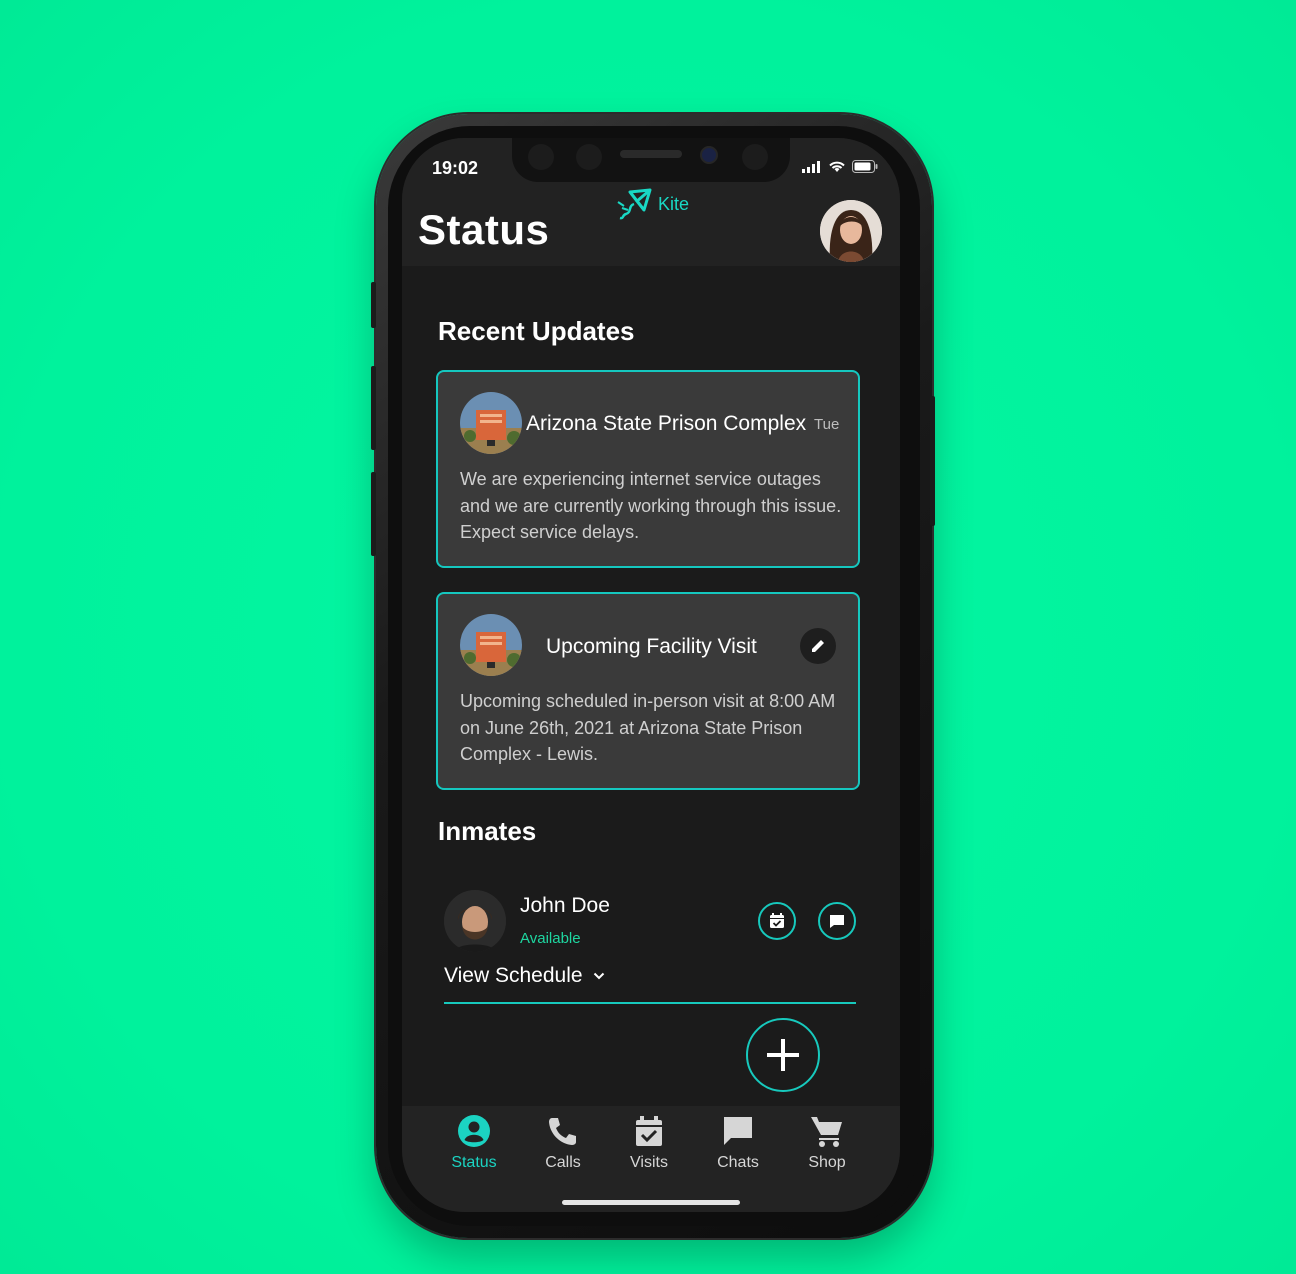 The height and width of the screenshot is (1274, 1296). Describe the element at coordinates (865, 166) in the screenshot. I see `battery-icon` at that location.